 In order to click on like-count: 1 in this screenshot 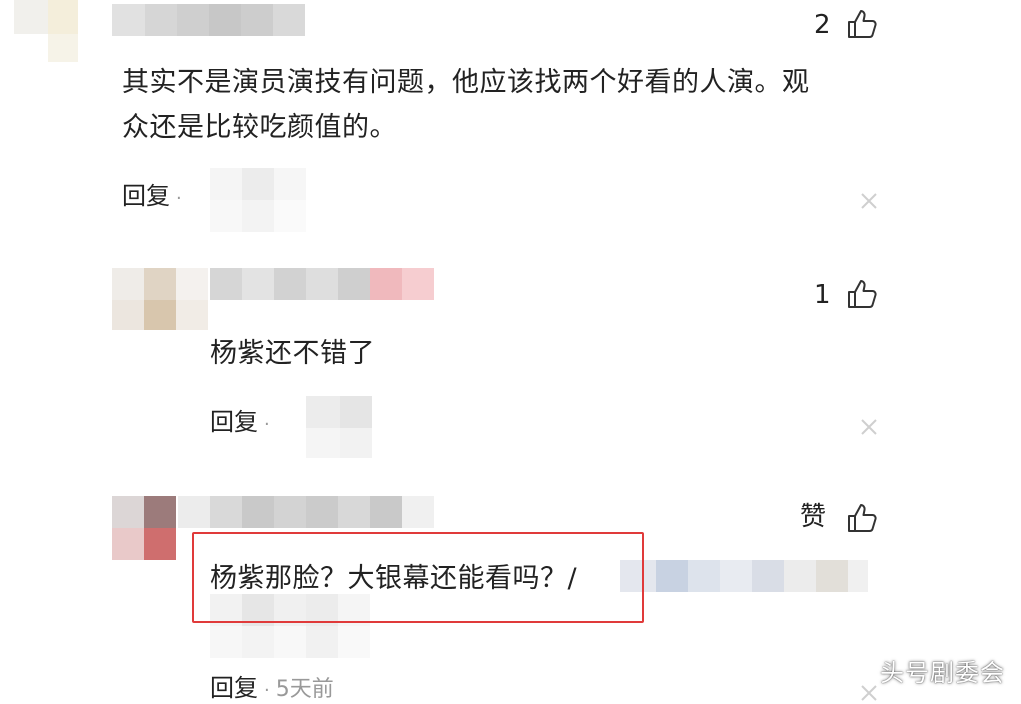, I will do `click(822, 295)`.